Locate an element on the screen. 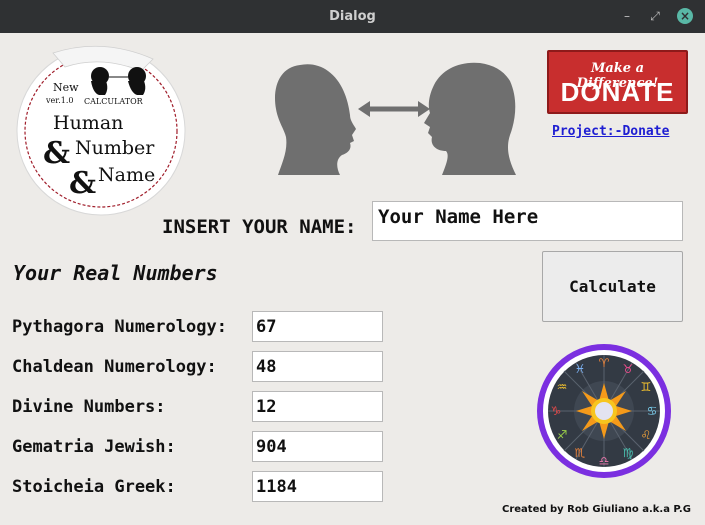 The width and height of the screenshot is (705, 525). chaldean-label: Chaldean Numerology: is located at coordinates (114, 367).